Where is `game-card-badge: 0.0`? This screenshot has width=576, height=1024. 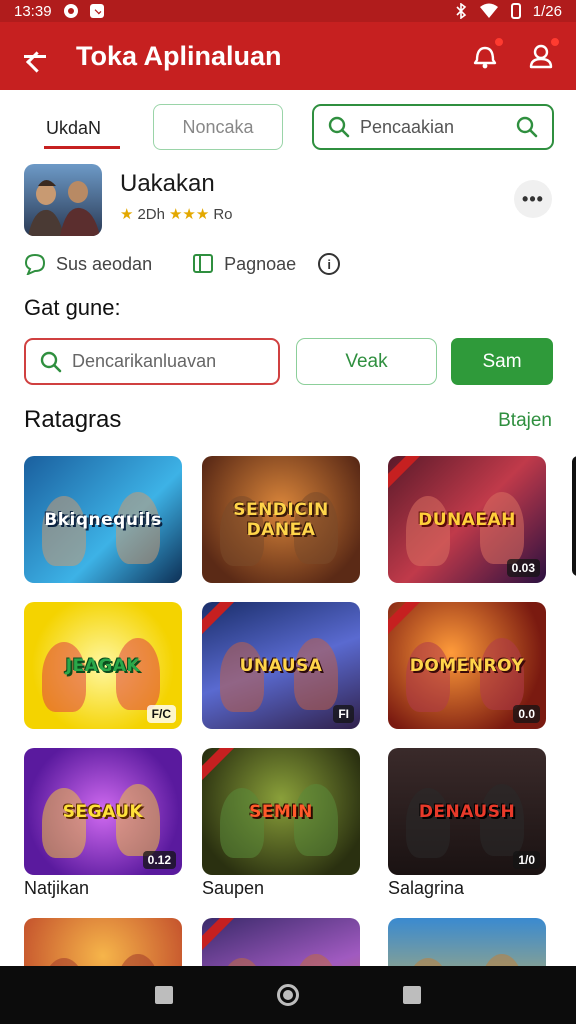 game-card-badge: 0.0 is located at coordinates (526, 714).